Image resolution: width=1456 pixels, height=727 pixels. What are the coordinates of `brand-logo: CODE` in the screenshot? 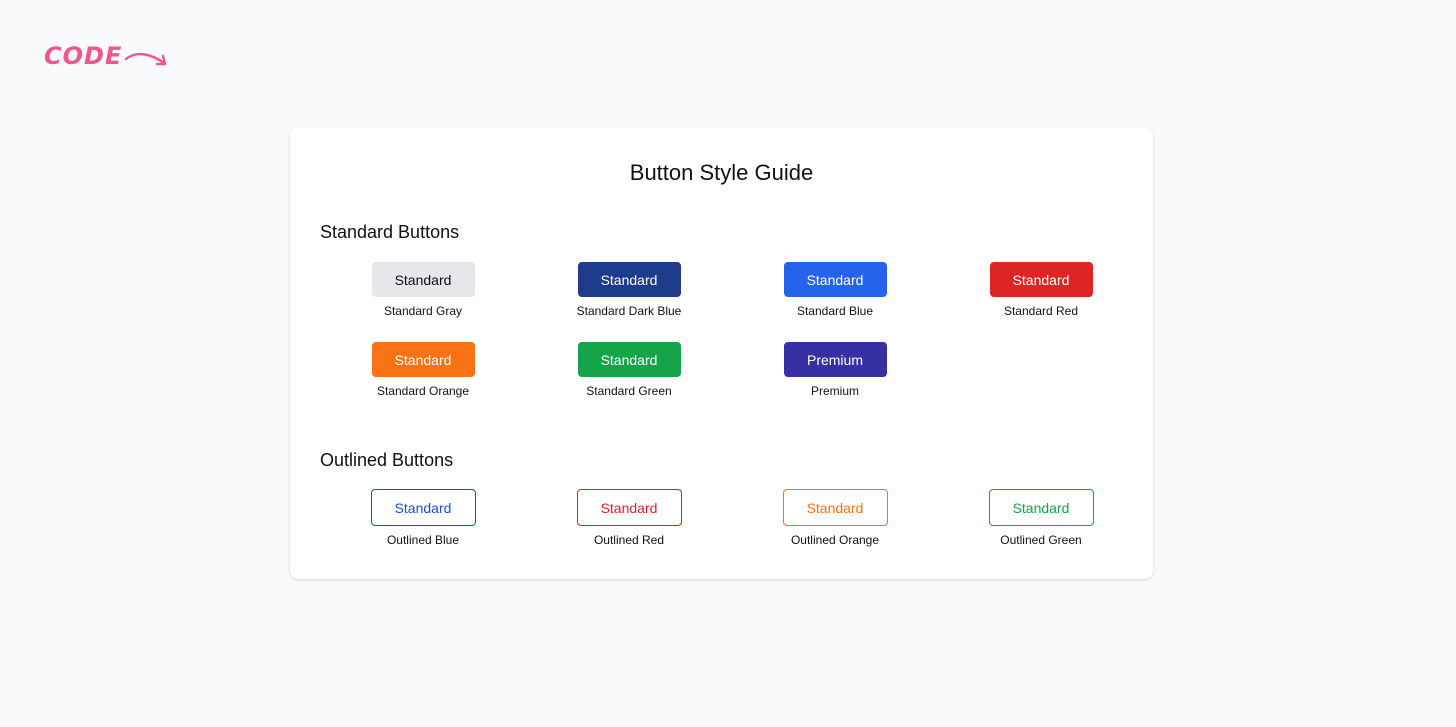 It's located at (107, 56).